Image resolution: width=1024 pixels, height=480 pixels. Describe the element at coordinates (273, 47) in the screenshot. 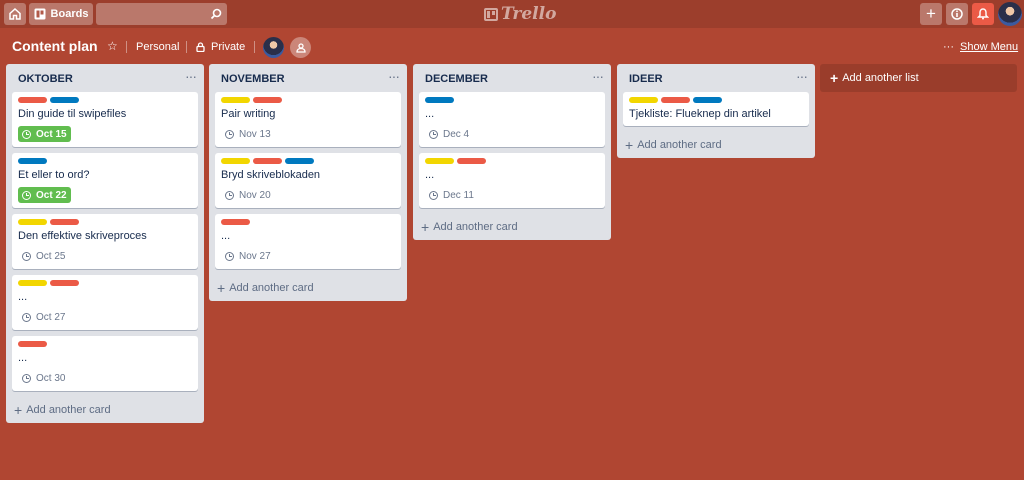

I see `member-avatar` at that location.